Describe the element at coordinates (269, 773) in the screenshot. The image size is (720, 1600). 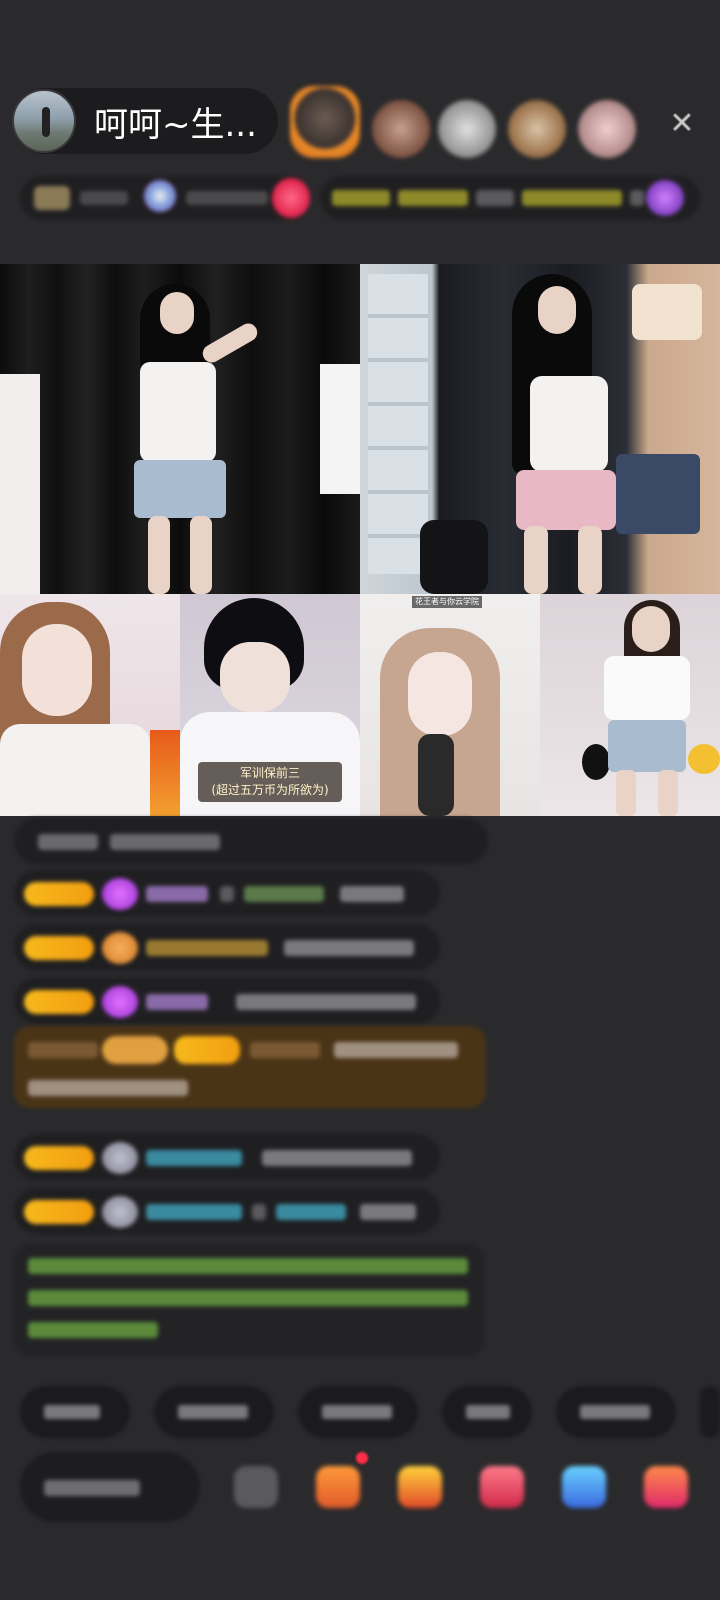
I see `caption-line-1: 军训保前三` at that location.